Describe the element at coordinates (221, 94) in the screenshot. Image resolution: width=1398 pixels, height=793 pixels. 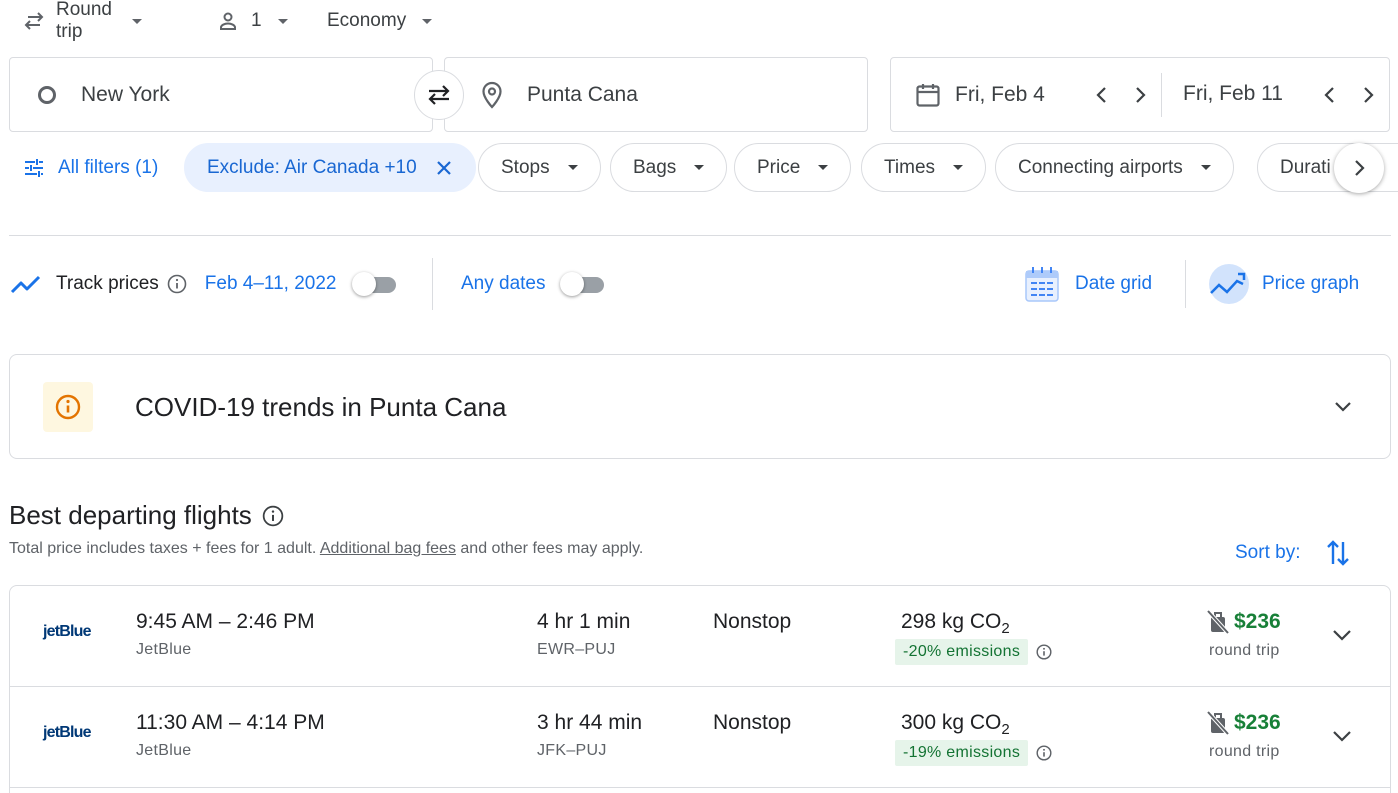
I see `origin-field: New York` at that location.